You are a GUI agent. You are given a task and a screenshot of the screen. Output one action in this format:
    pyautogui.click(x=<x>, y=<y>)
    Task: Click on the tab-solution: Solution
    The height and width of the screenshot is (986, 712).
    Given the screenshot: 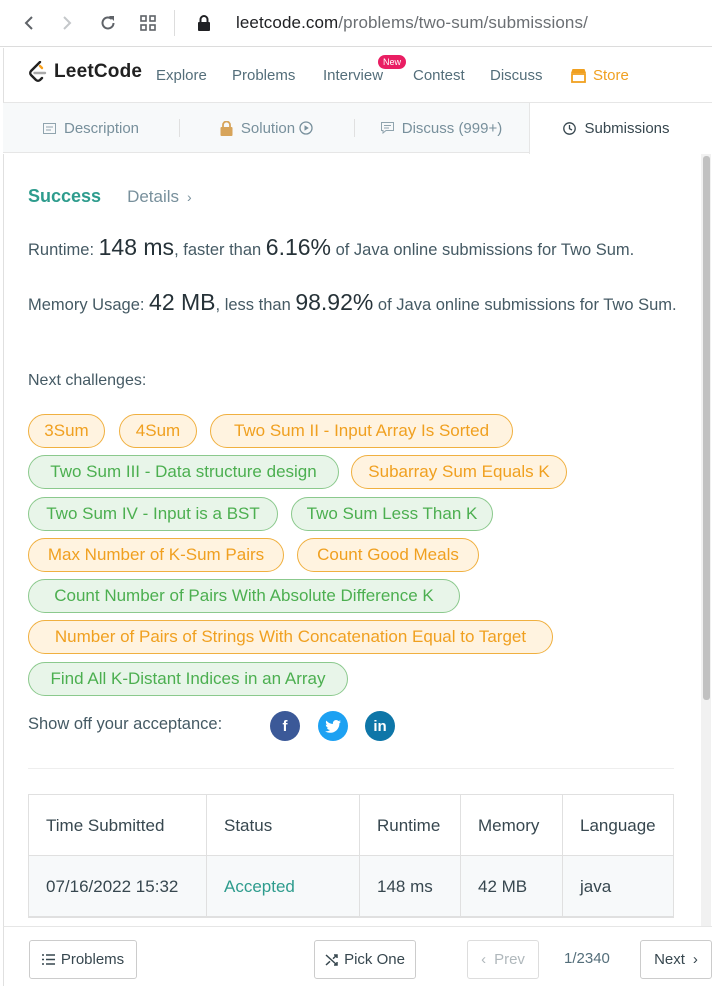 What is the action you would take?
    pyautogui.click(x=266, y=128)
    